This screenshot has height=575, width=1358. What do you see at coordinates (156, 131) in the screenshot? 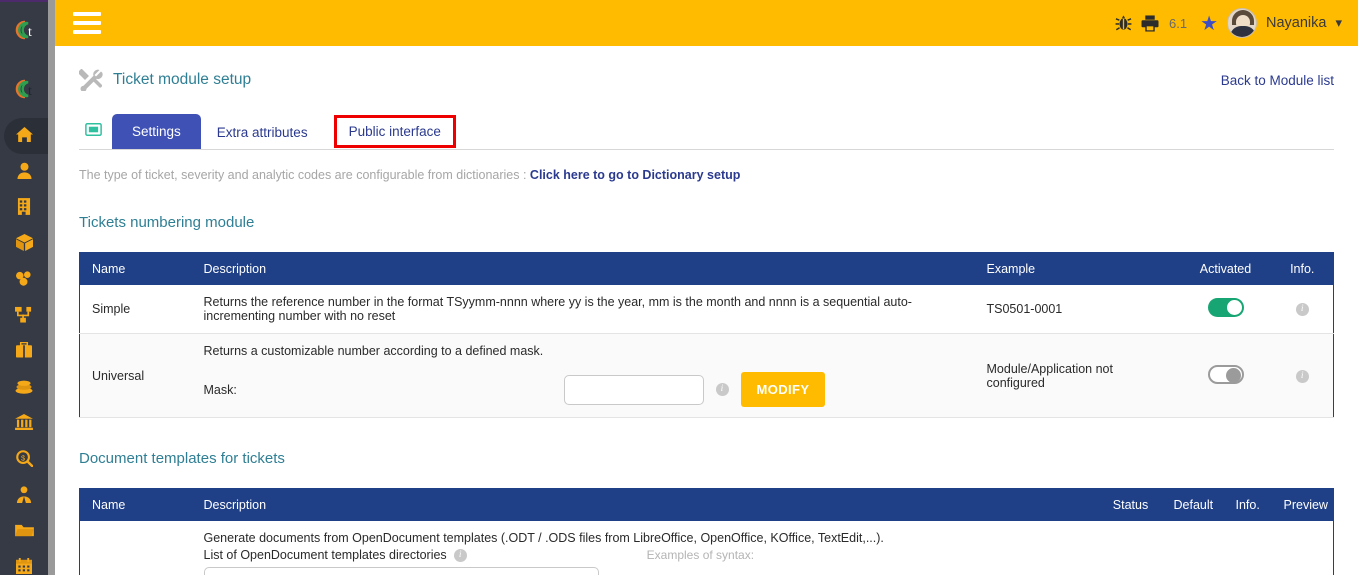
I see `tab-settings: Settings` at bounding box center [156, 131].